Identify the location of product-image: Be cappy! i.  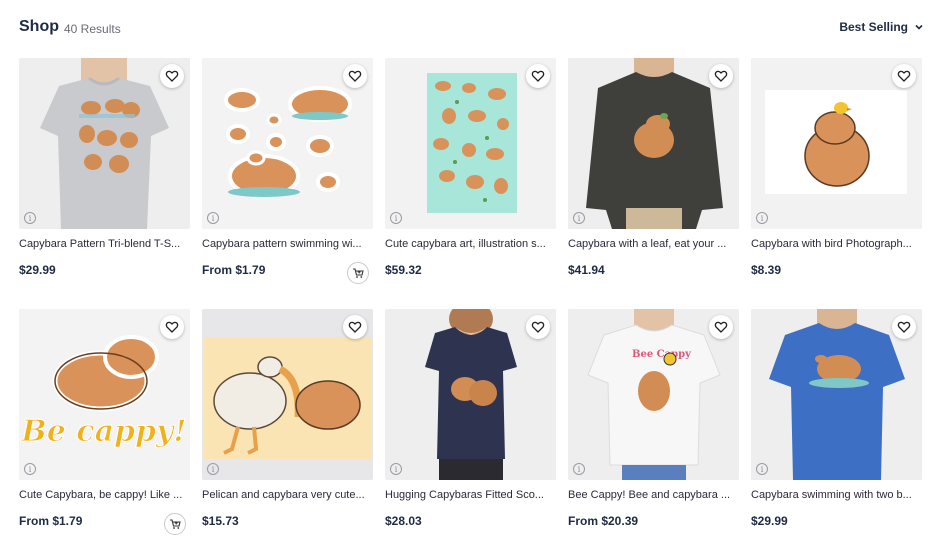
(104, 394).